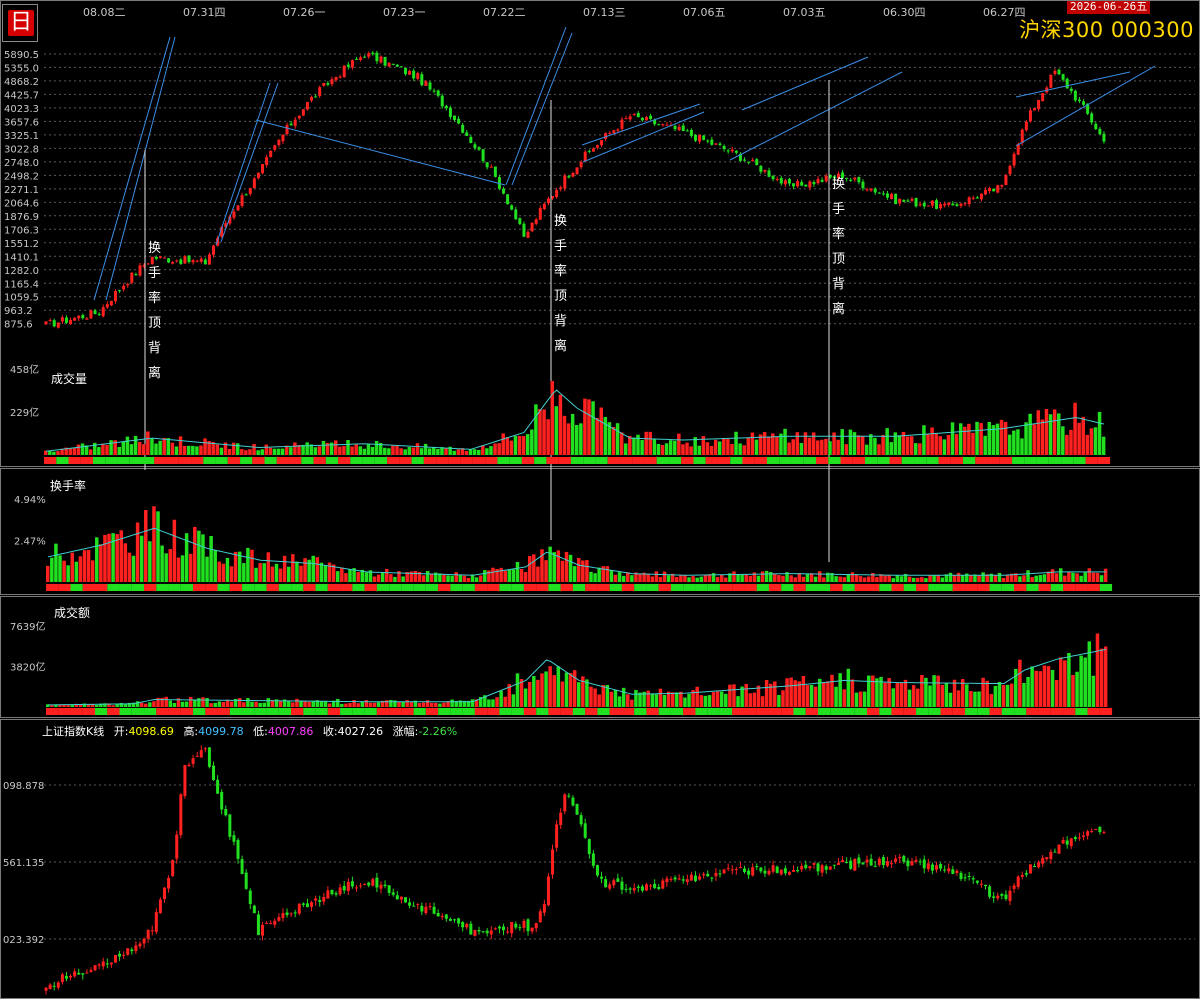 The height and width of the screenshot is (999, 1200). I want to click on open-label: 开:, so click(121, 731).